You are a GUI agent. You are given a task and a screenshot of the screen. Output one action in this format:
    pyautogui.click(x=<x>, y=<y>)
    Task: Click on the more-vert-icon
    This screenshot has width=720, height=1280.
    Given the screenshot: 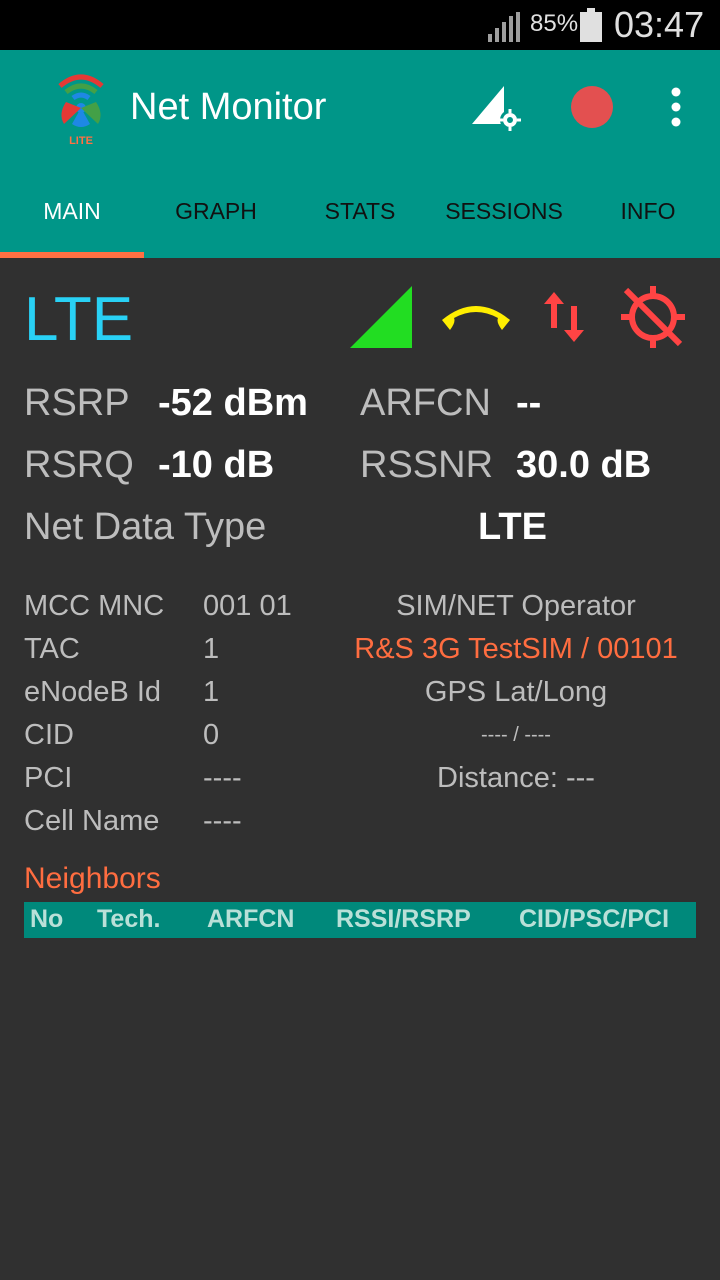 What is the action you would take?
    pyautogui.click(x=676, y=107)
    